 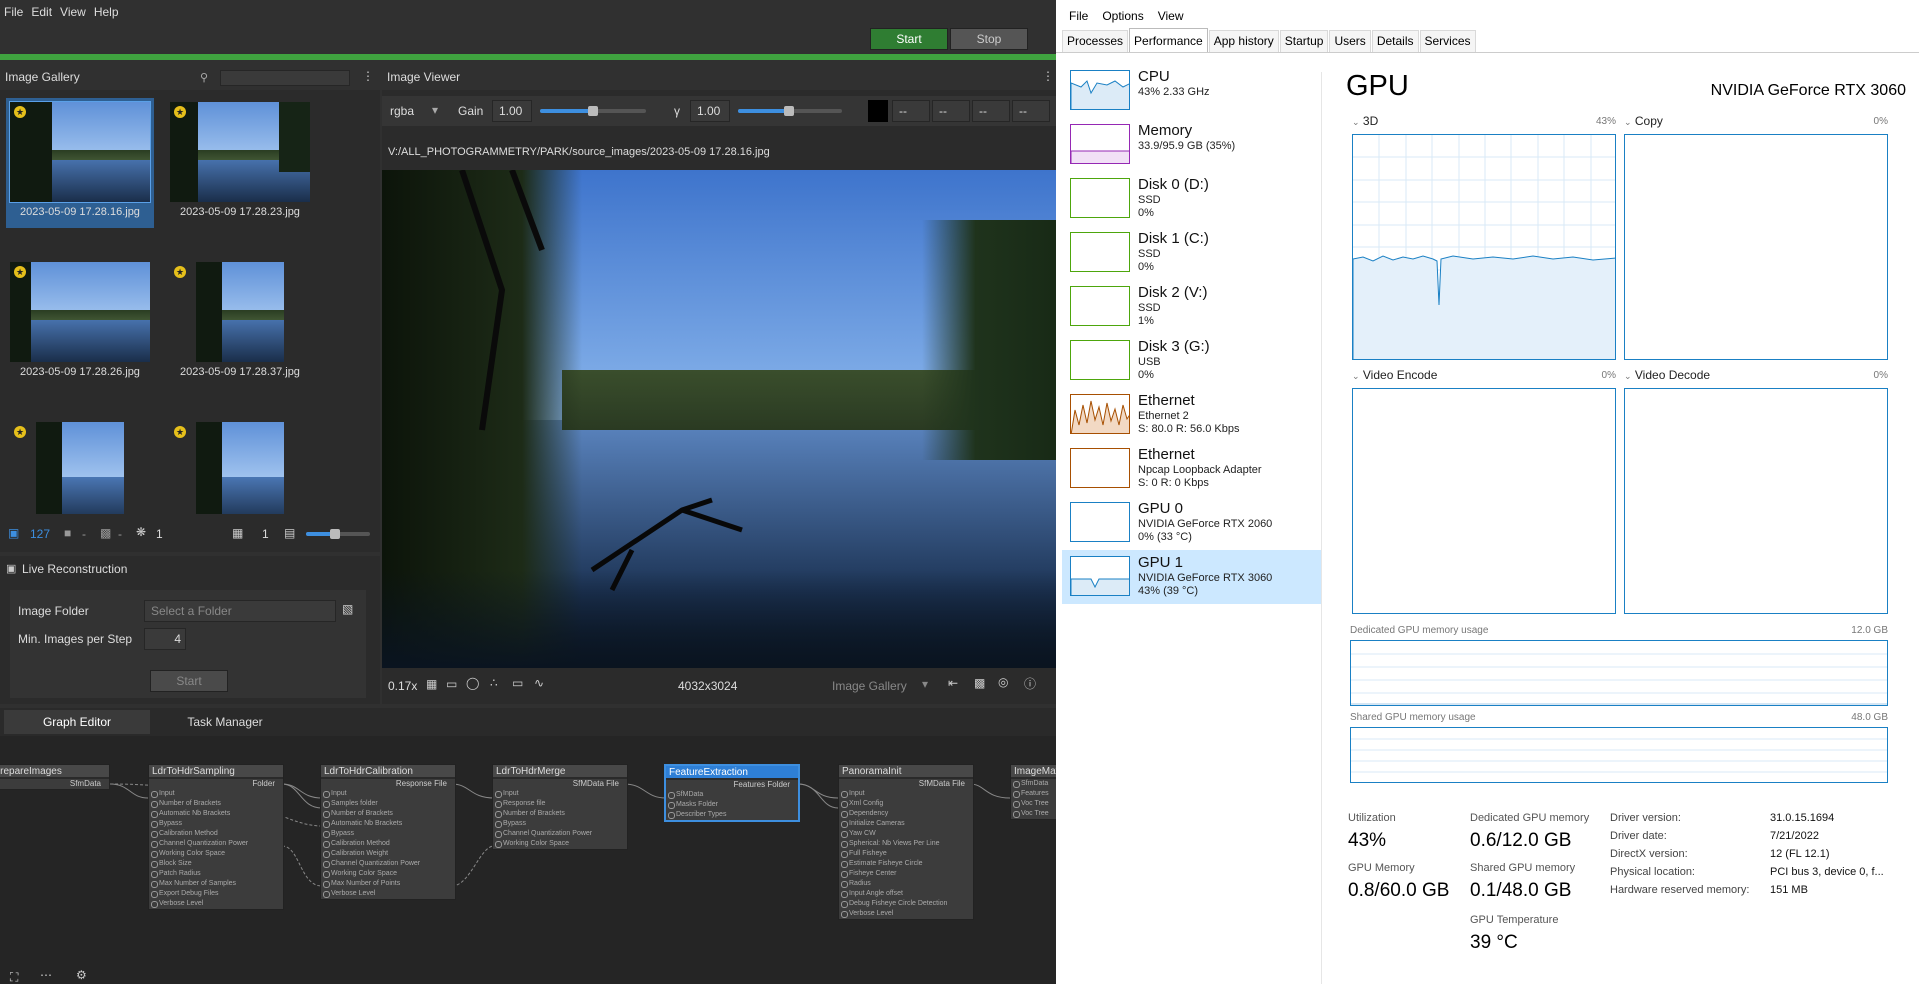 I want to click on node-attribute: Describer Types, so click(x=732, y=815).